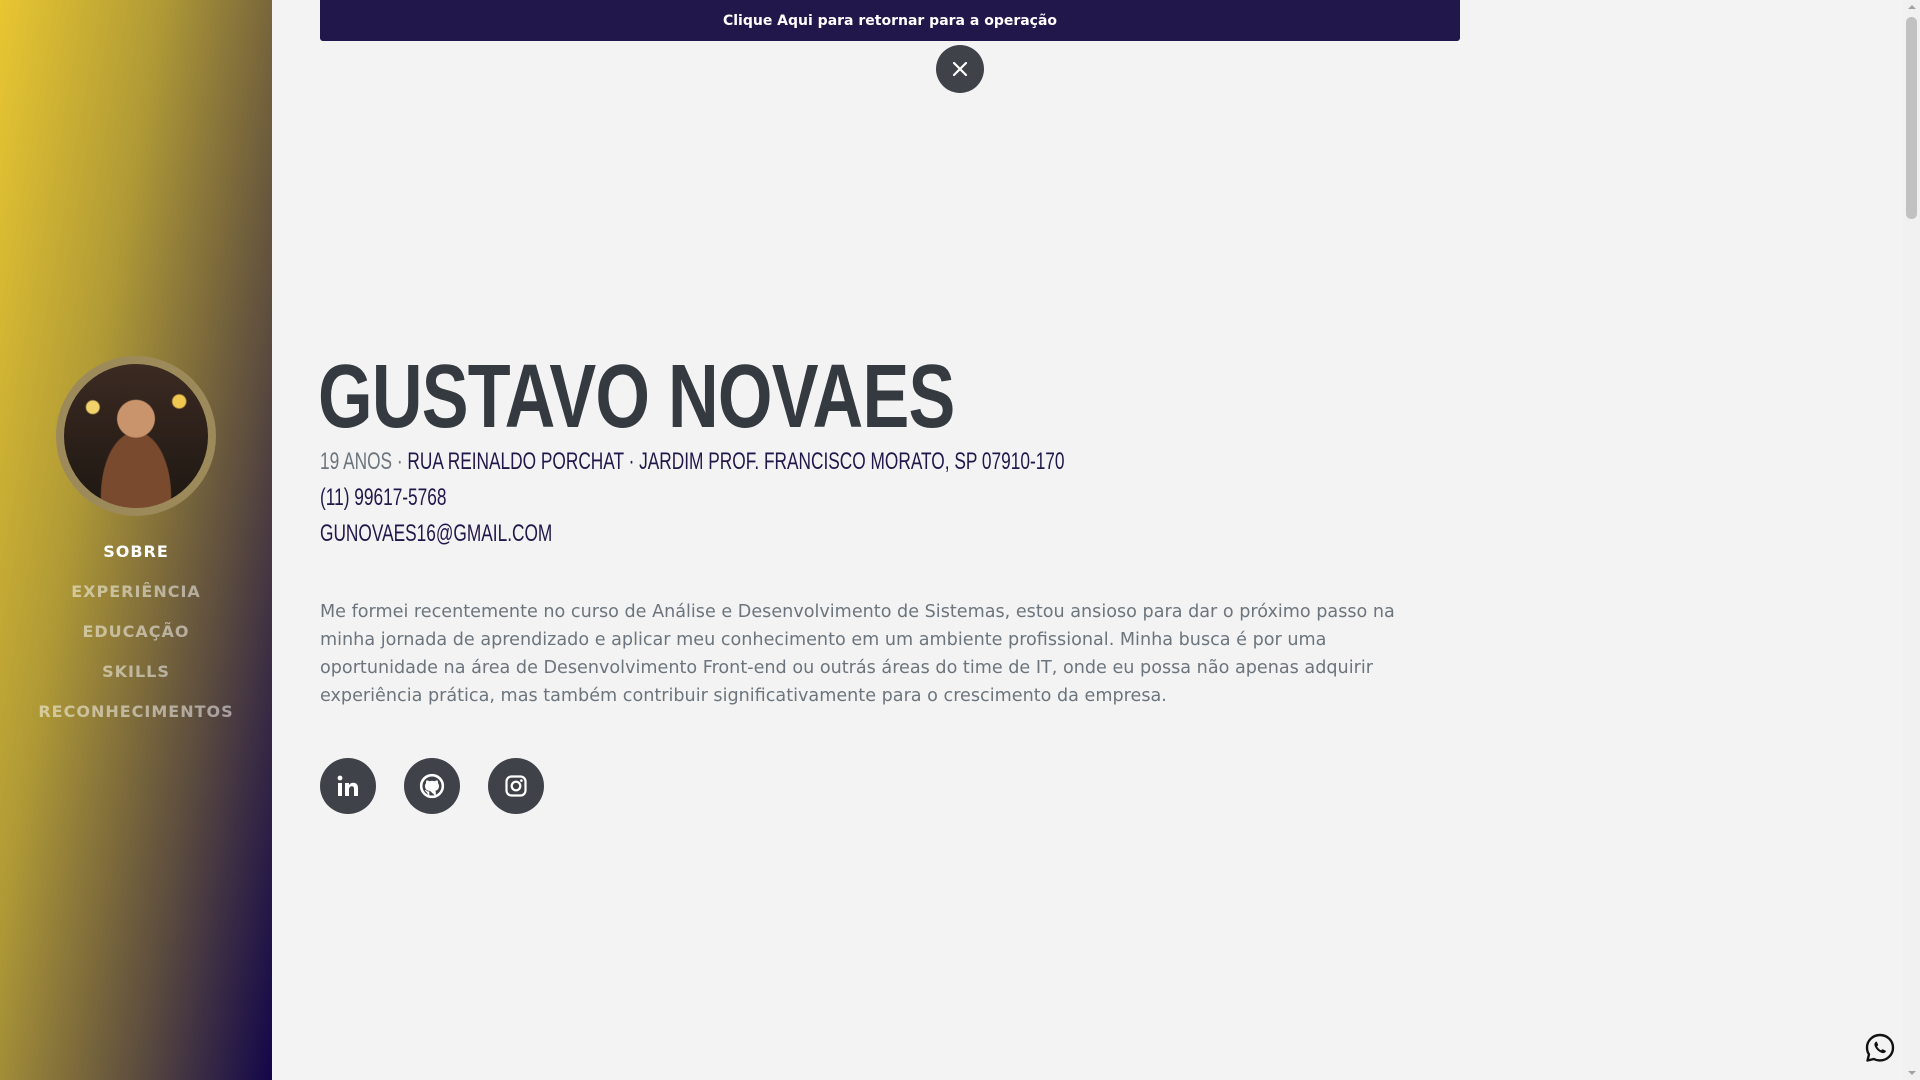 This screenshot has width=1920, height=1080. I want to click on linkedin-link, so click(348, 786).